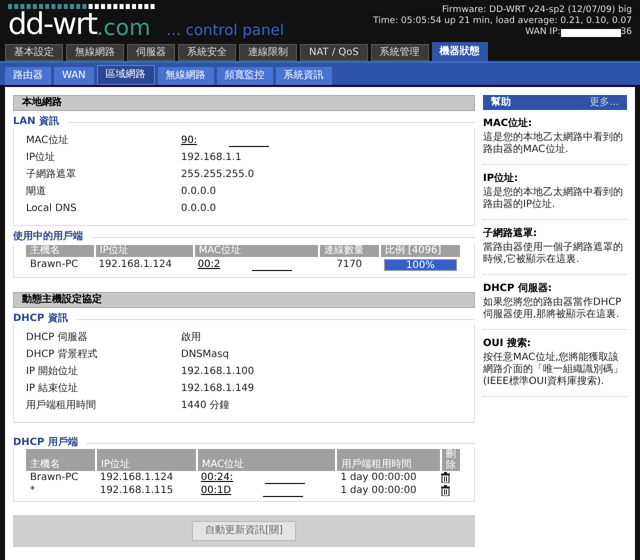  I want to click on field-value: 啟用, so click(191, 338).